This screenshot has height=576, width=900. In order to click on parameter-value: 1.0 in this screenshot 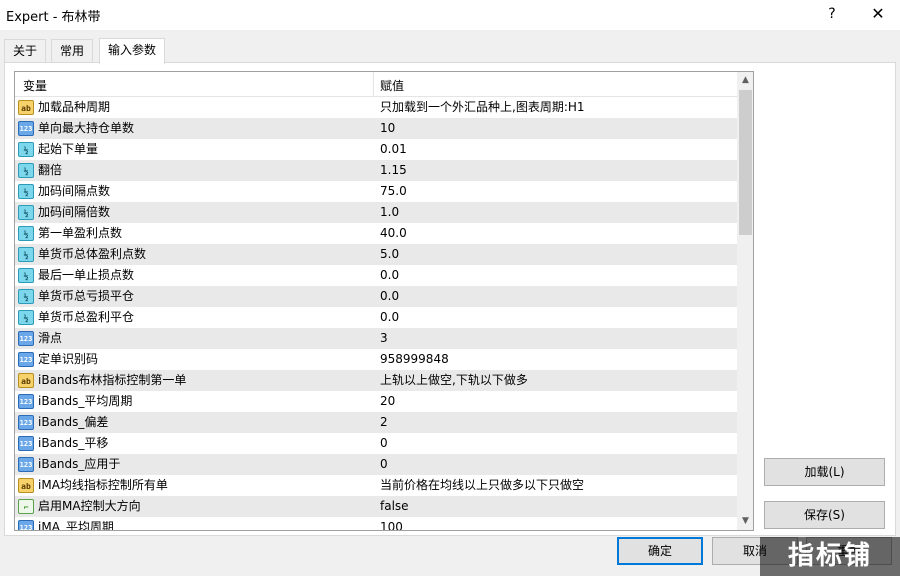, I will do `click(389, 212)`.